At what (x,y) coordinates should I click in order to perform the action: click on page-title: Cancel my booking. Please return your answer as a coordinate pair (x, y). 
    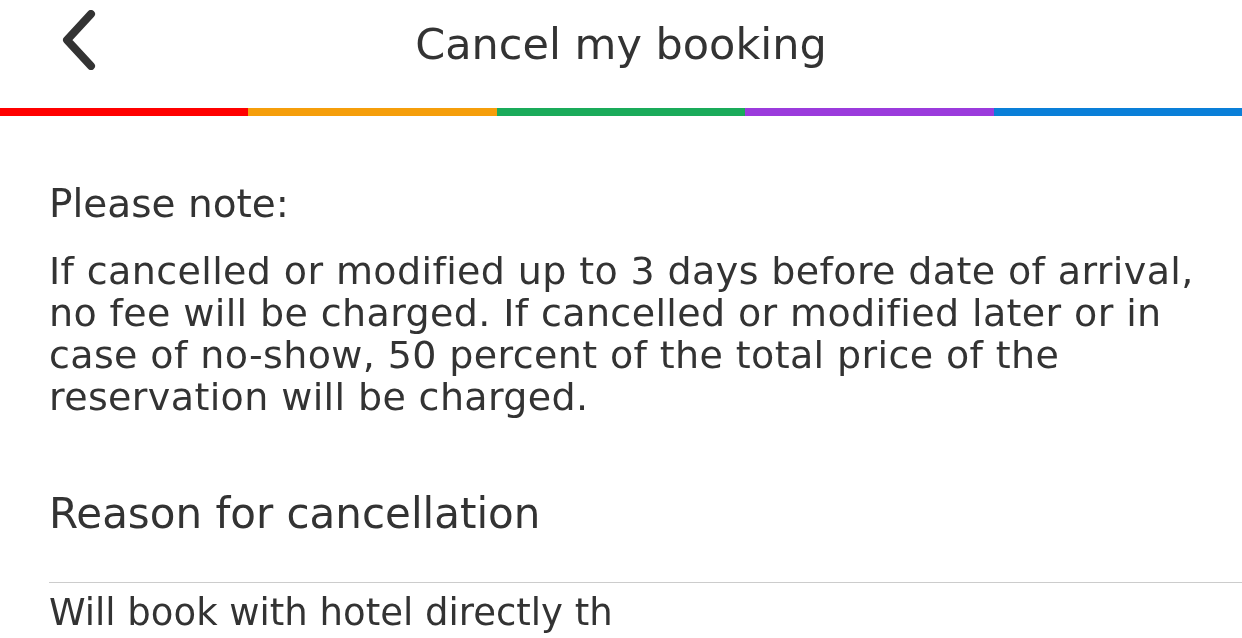
    Looking at the image, I should click on (621, 44).